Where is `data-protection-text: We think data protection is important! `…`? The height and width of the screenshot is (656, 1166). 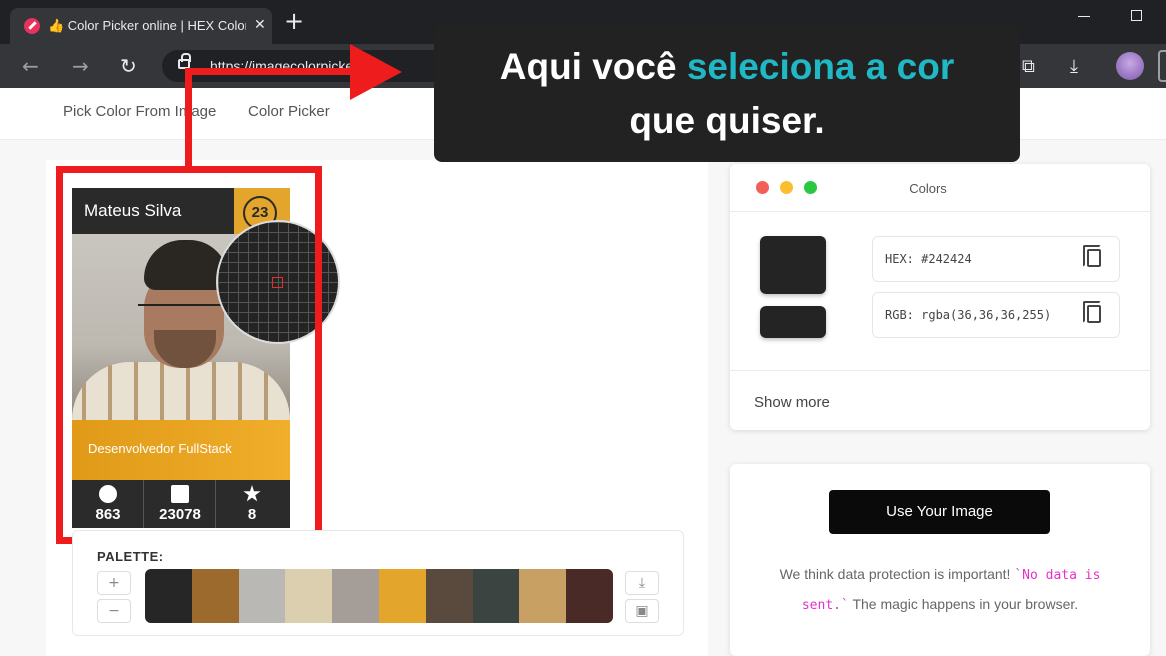
data-protection-text: We think data protection is important! `… is located at coordinates (940, 590).